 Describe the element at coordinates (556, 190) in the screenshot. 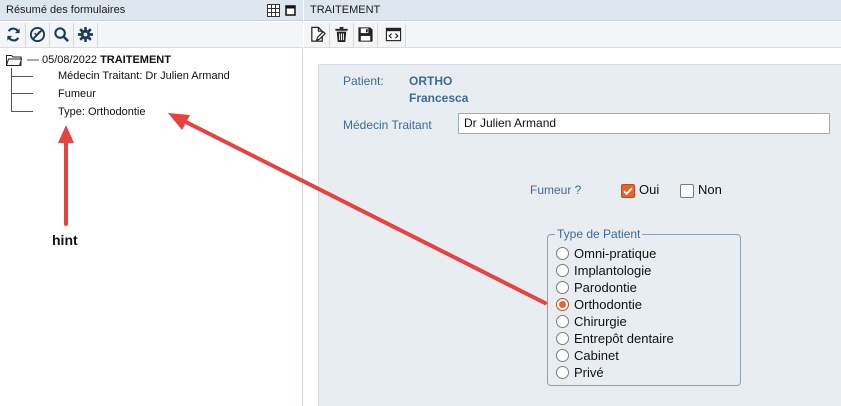

I see `smoker-label: Fumeur ?` at that location.